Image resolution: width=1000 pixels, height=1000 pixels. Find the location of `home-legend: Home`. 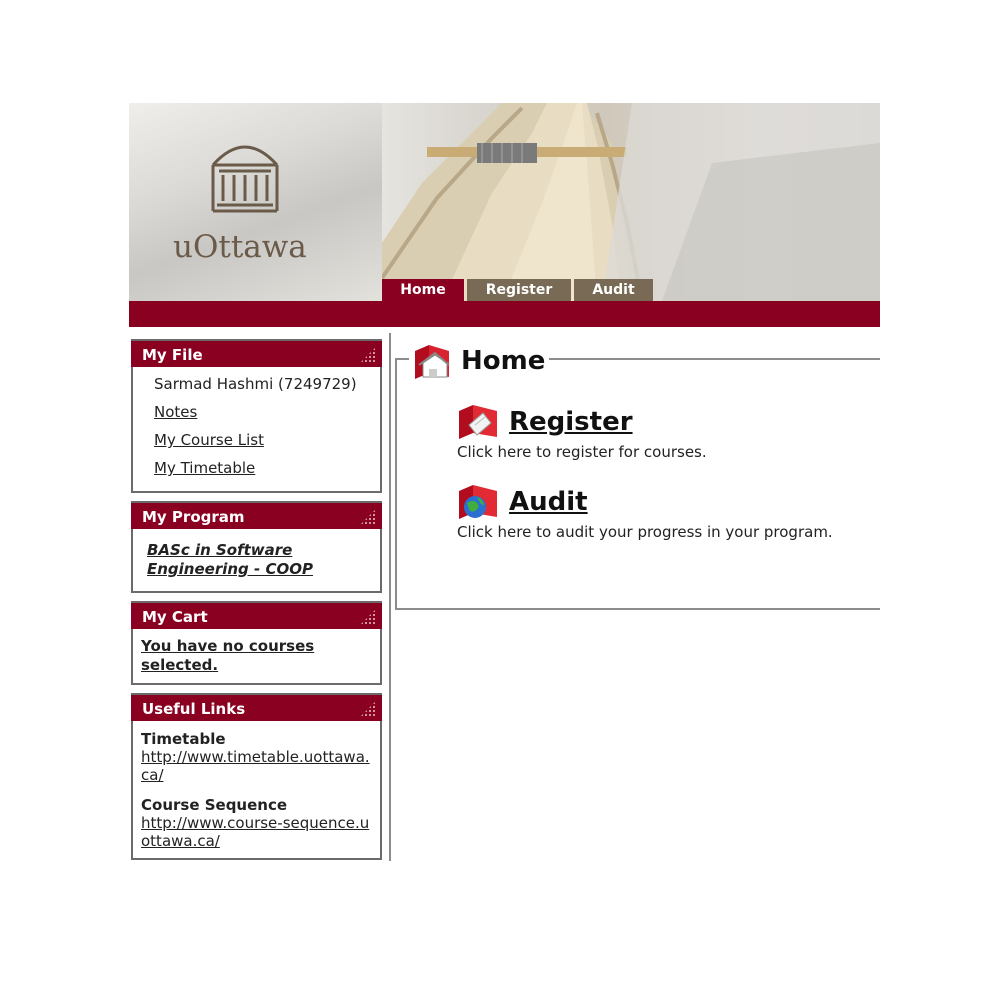

home-legend: Home is located at coordinates (479, 361).